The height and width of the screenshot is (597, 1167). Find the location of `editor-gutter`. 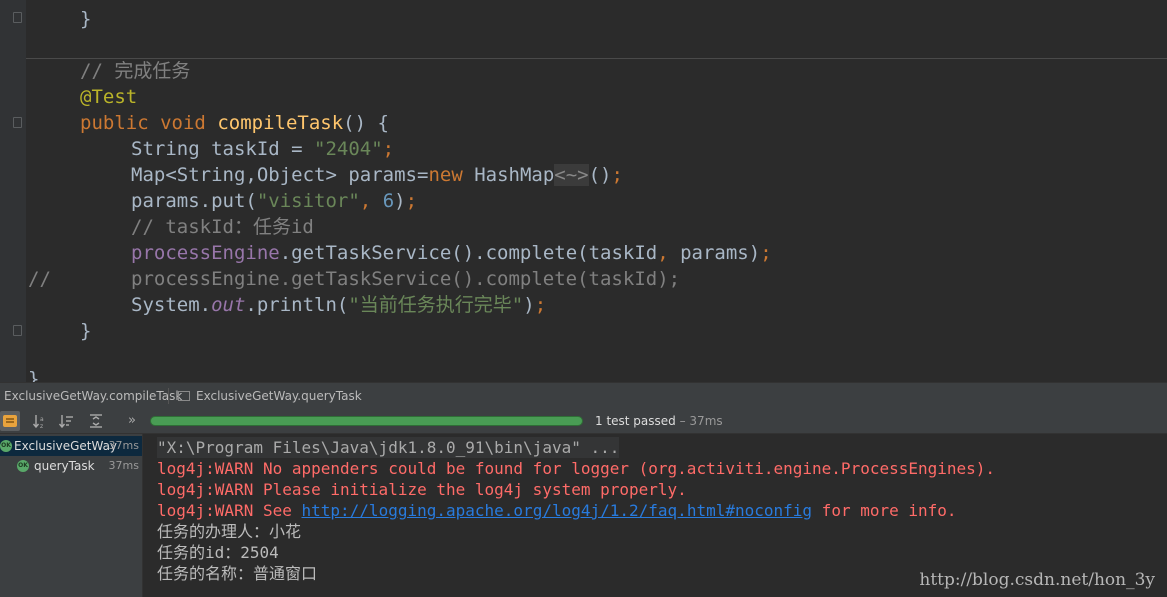

editor-gutter is located at coordinates (13, 191).